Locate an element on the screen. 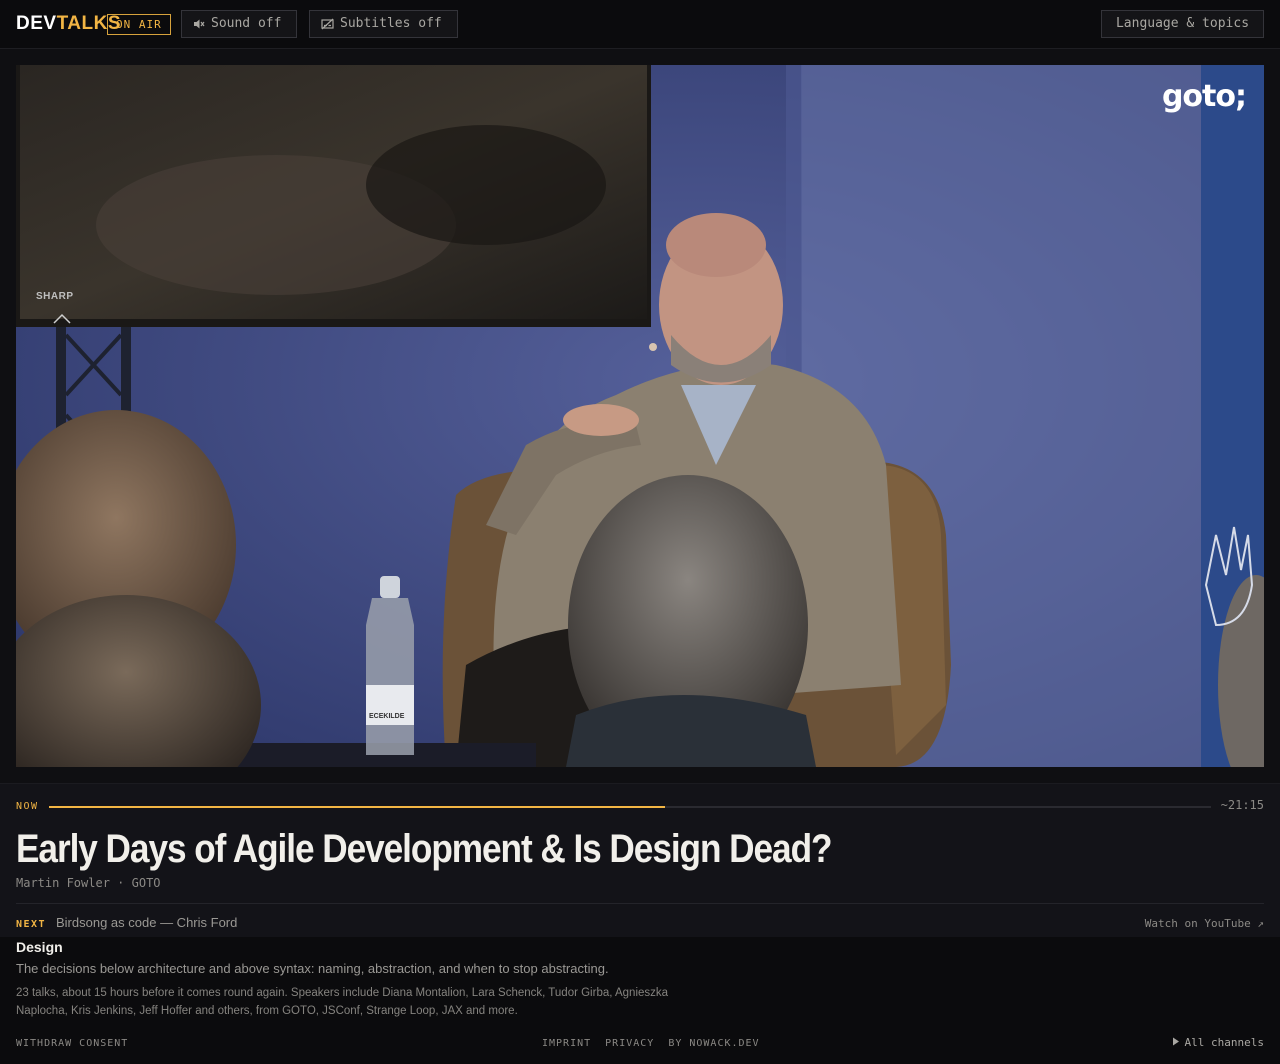 The image size is (1280, 1064). remaining-time: ~21:15 is located at coordinates (1242, 805).